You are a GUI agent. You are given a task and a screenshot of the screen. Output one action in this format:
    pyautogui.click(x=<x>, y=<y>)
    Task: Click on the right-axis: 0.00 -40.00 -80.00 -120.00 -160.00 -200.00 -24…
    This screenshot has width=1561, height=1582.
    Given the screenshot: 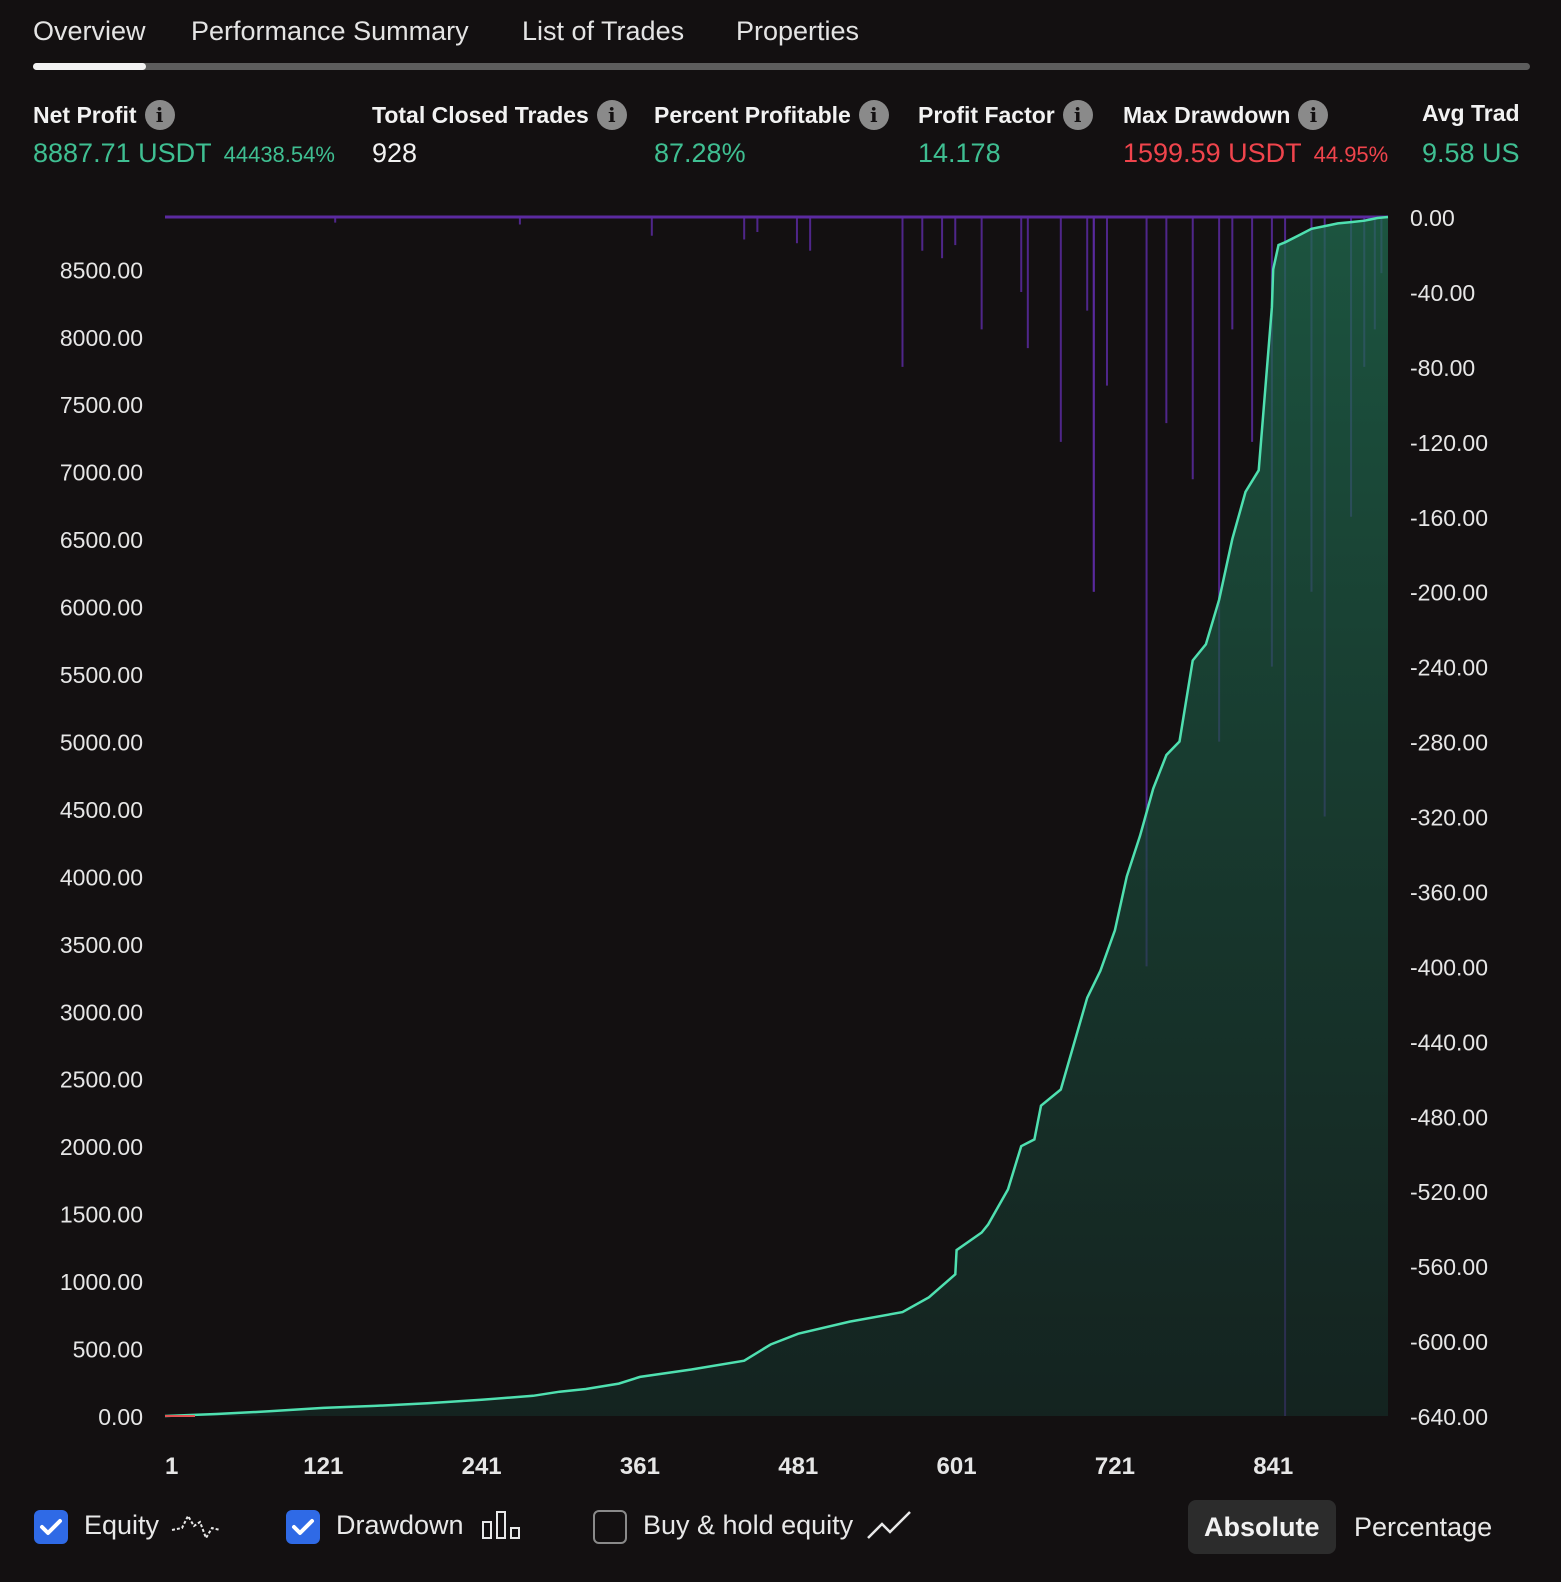 What is the action you would take?
    pyautogui.click(x=1449, y=817)
    